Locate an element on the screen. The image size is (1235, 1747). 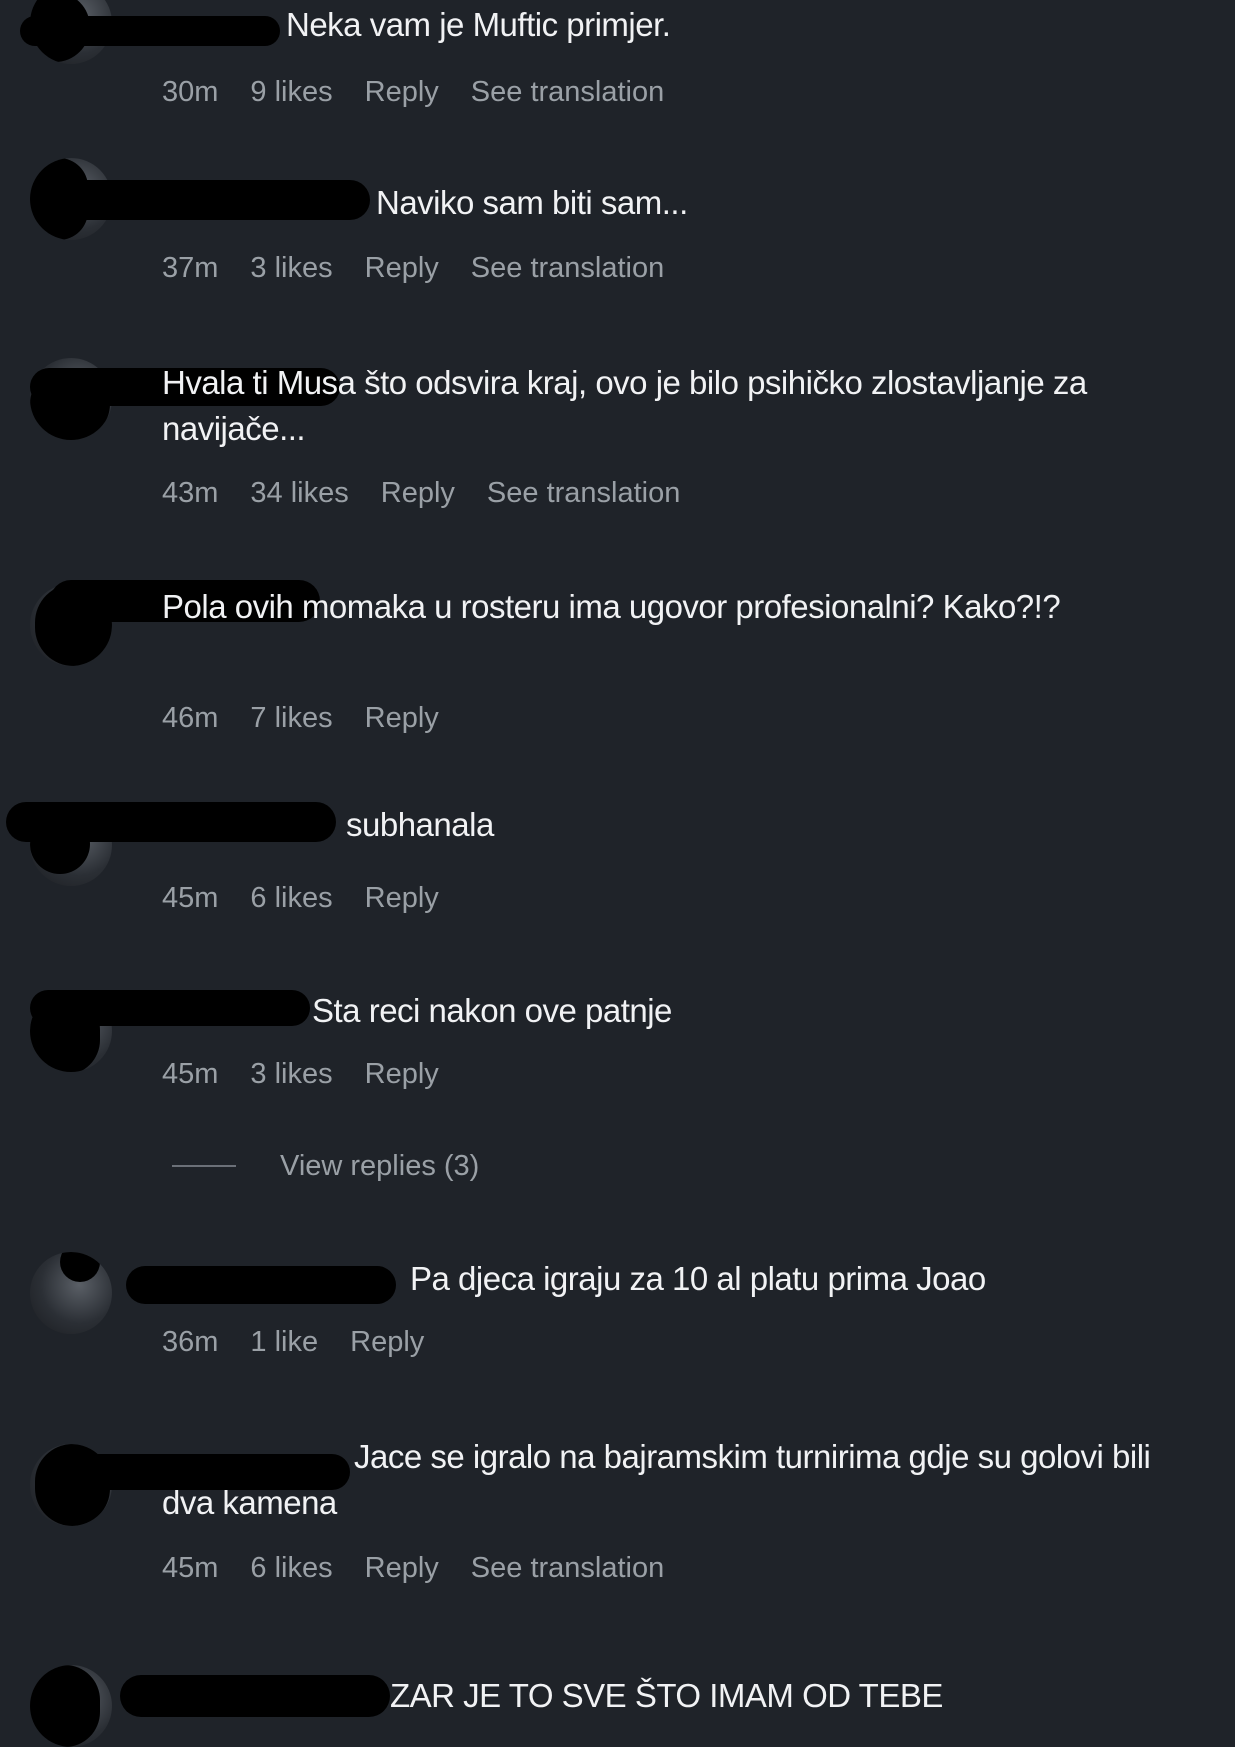
comment-meta: 45m 3 likes Reply is located at coordinates (300, 1074).